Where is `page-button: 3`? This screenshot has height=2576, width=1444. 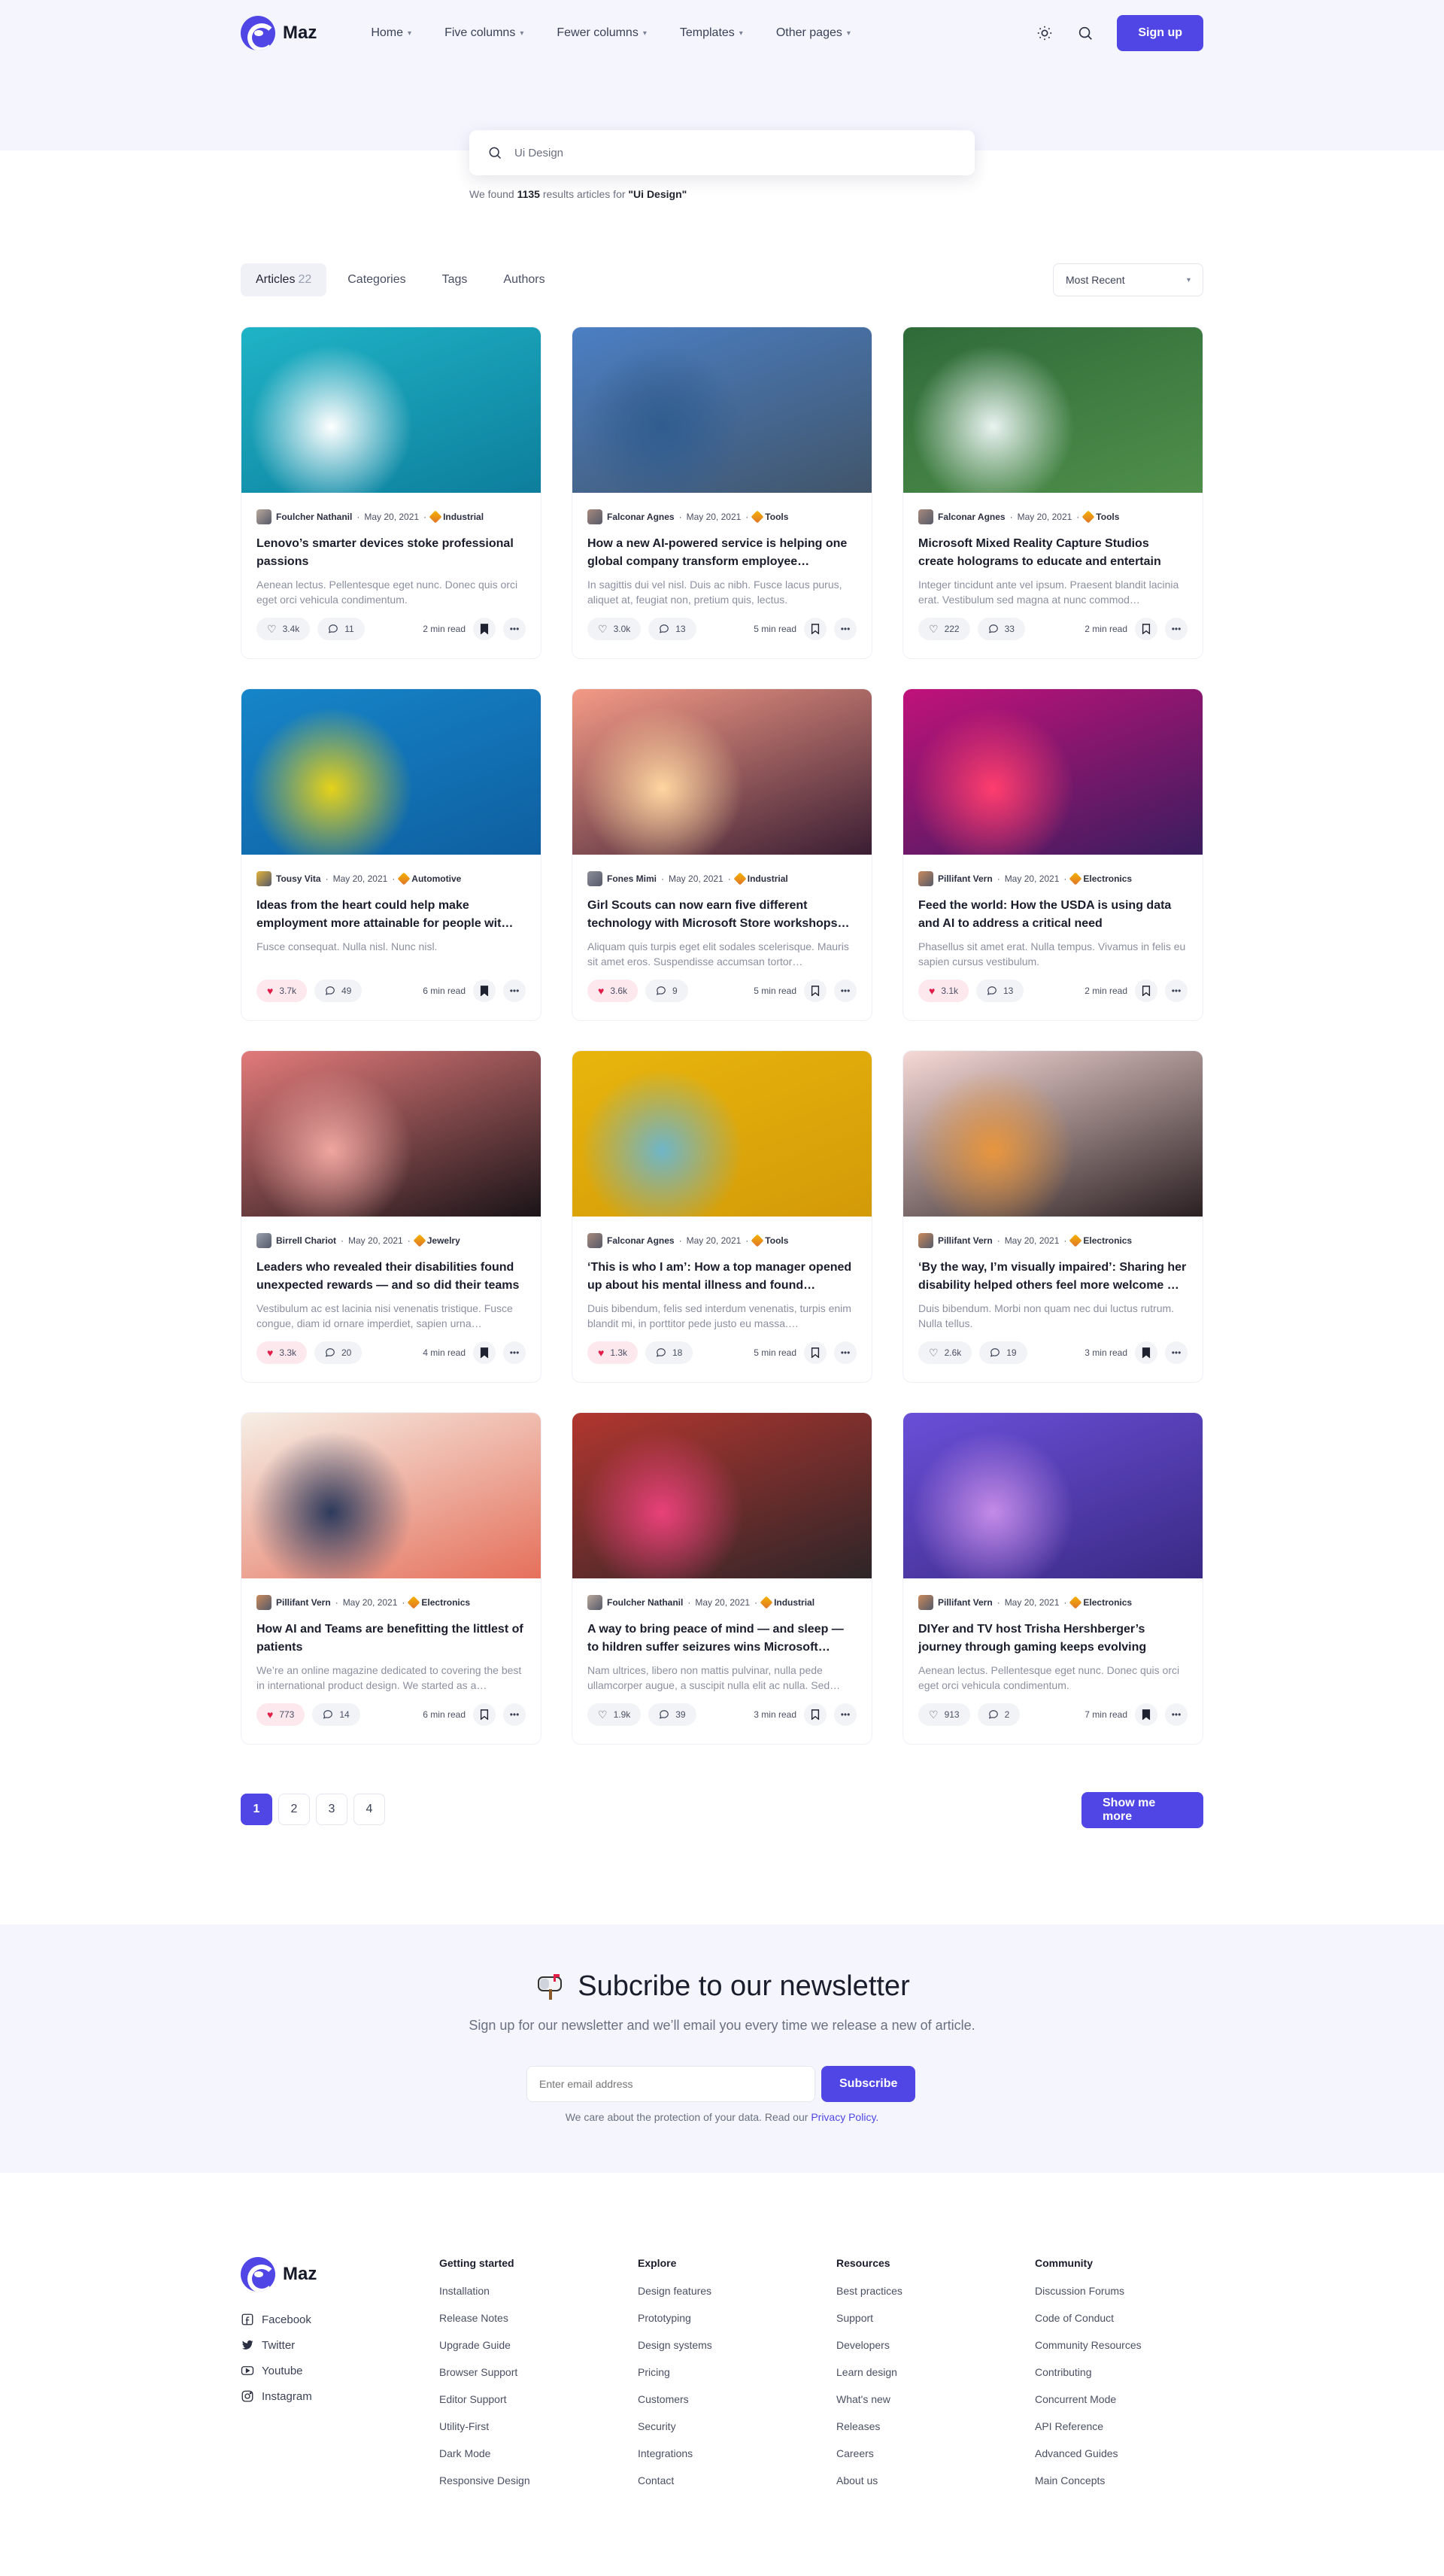
page-button: 3 is located at coordinates (331, 1810).